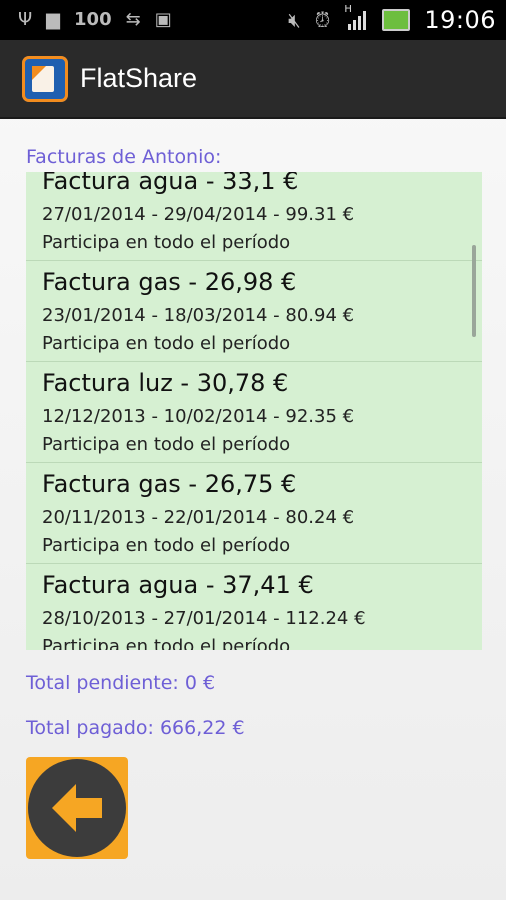 This screenshot has width=506, height=900. I want to click on bill-dates: 20/11/2013 - 22/01/2014 - 80.24 €, so click(198, 517).